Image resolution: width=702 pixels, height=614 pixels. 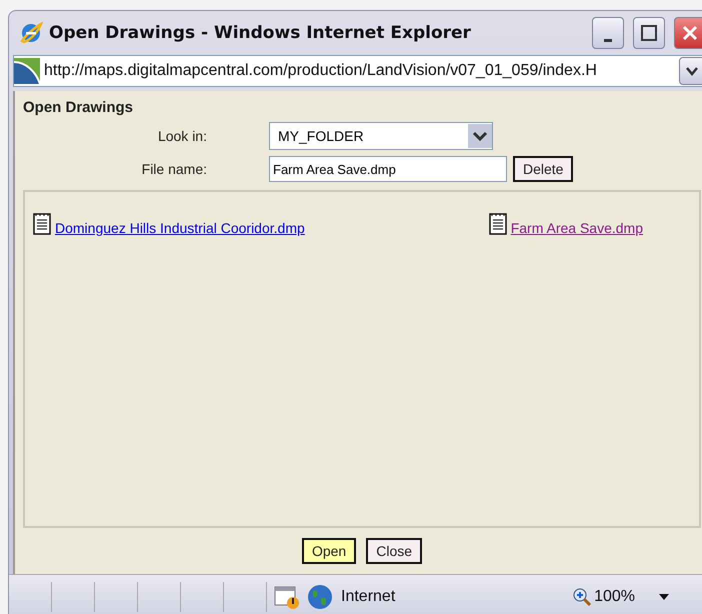 I want to click on caret-icon, so click(x=664, y=597).